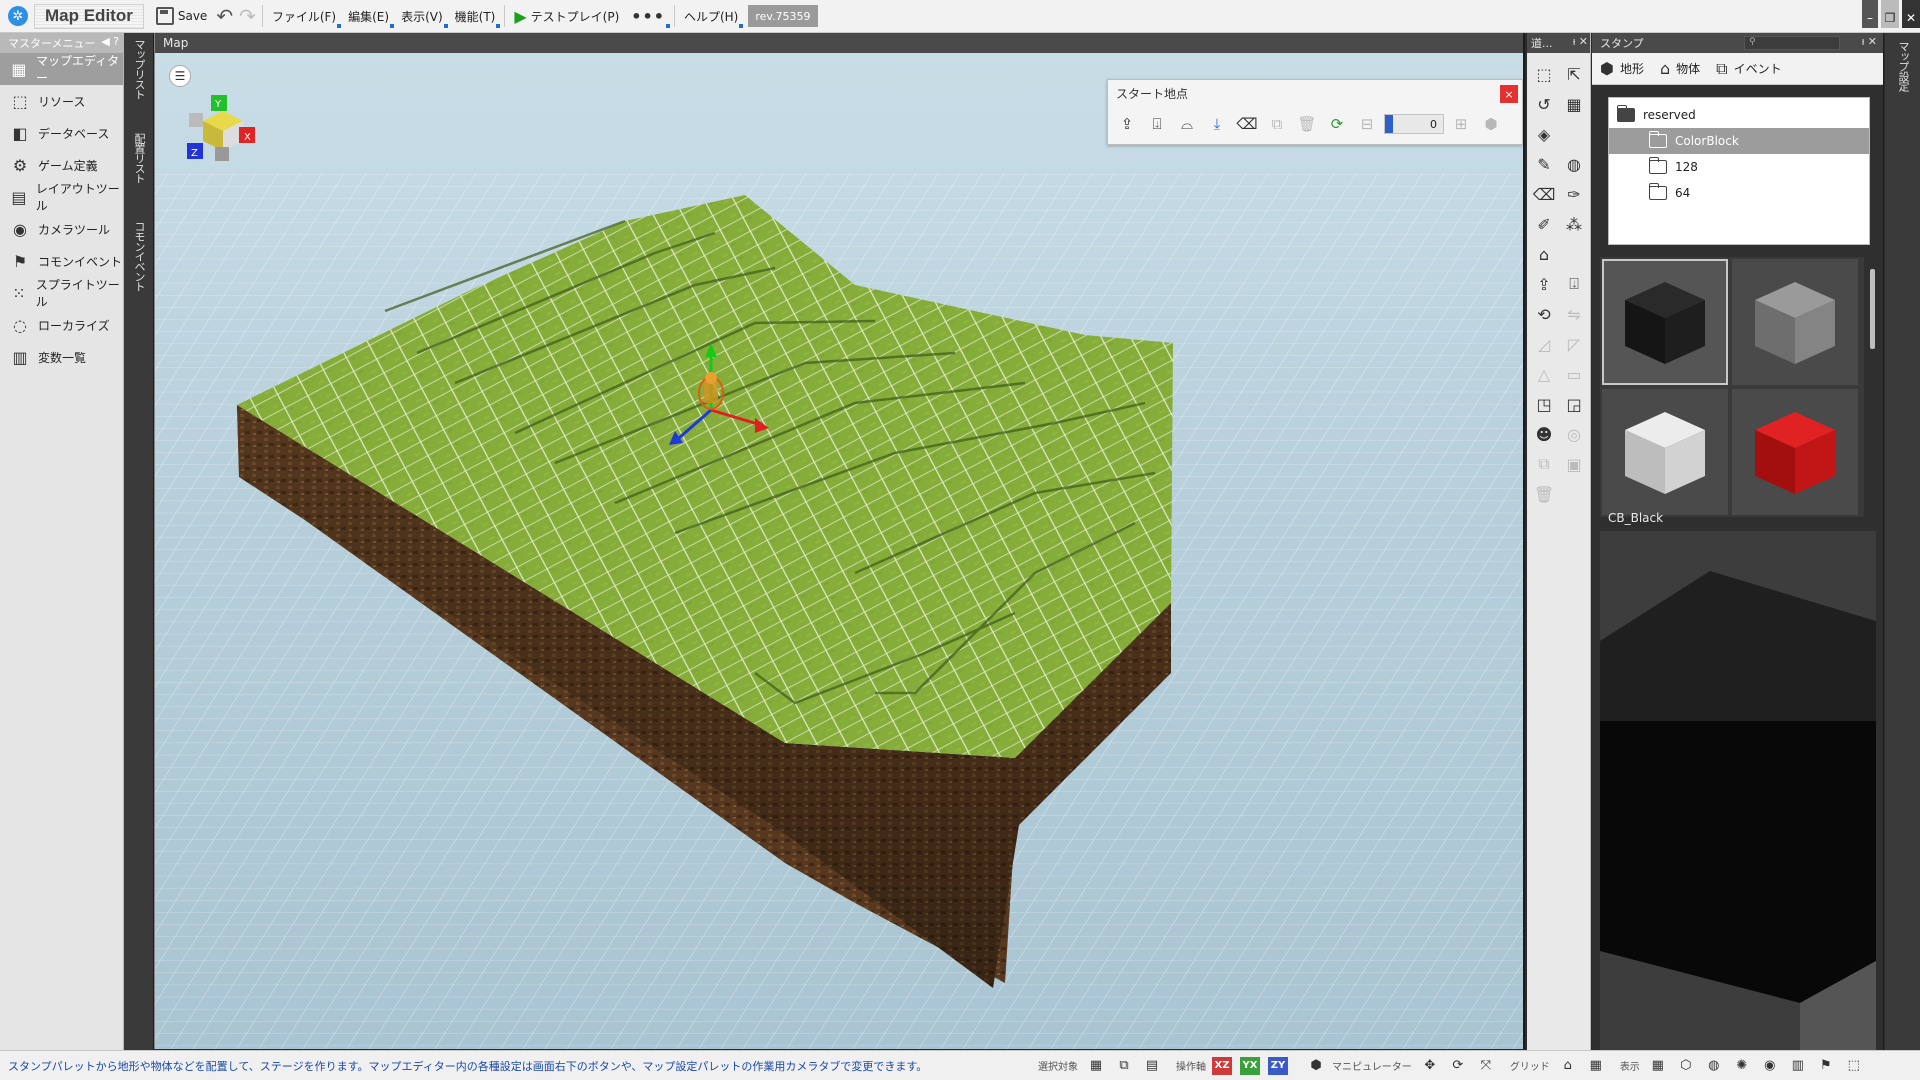  I want to click on swatch-gray-cube, so click(1795, 322).